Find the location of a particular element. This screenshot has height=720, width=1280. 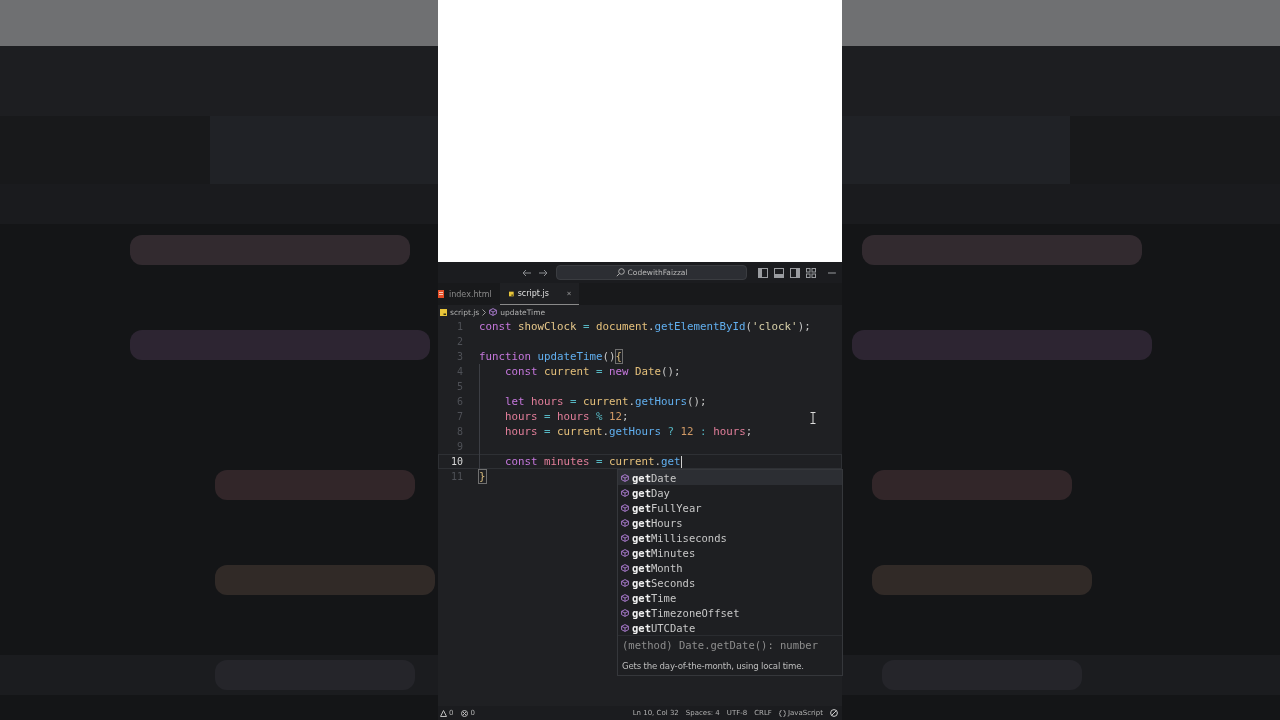

code-line: function updateTime(){ is located at coordinates (551, 356).